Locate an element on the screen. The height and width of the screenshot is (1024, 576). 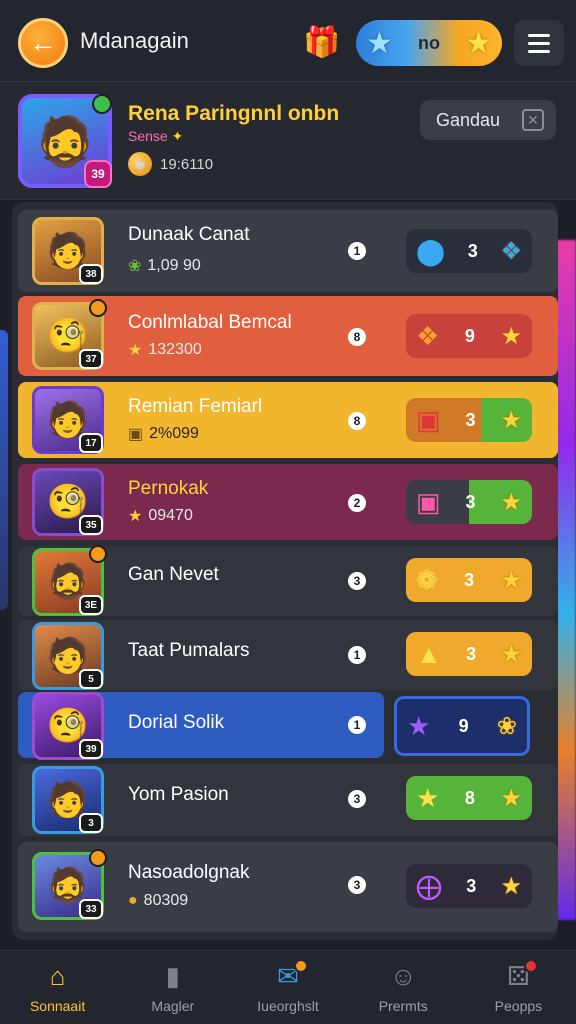
cards-icon: ▮ is located at coordinates (172, 976).